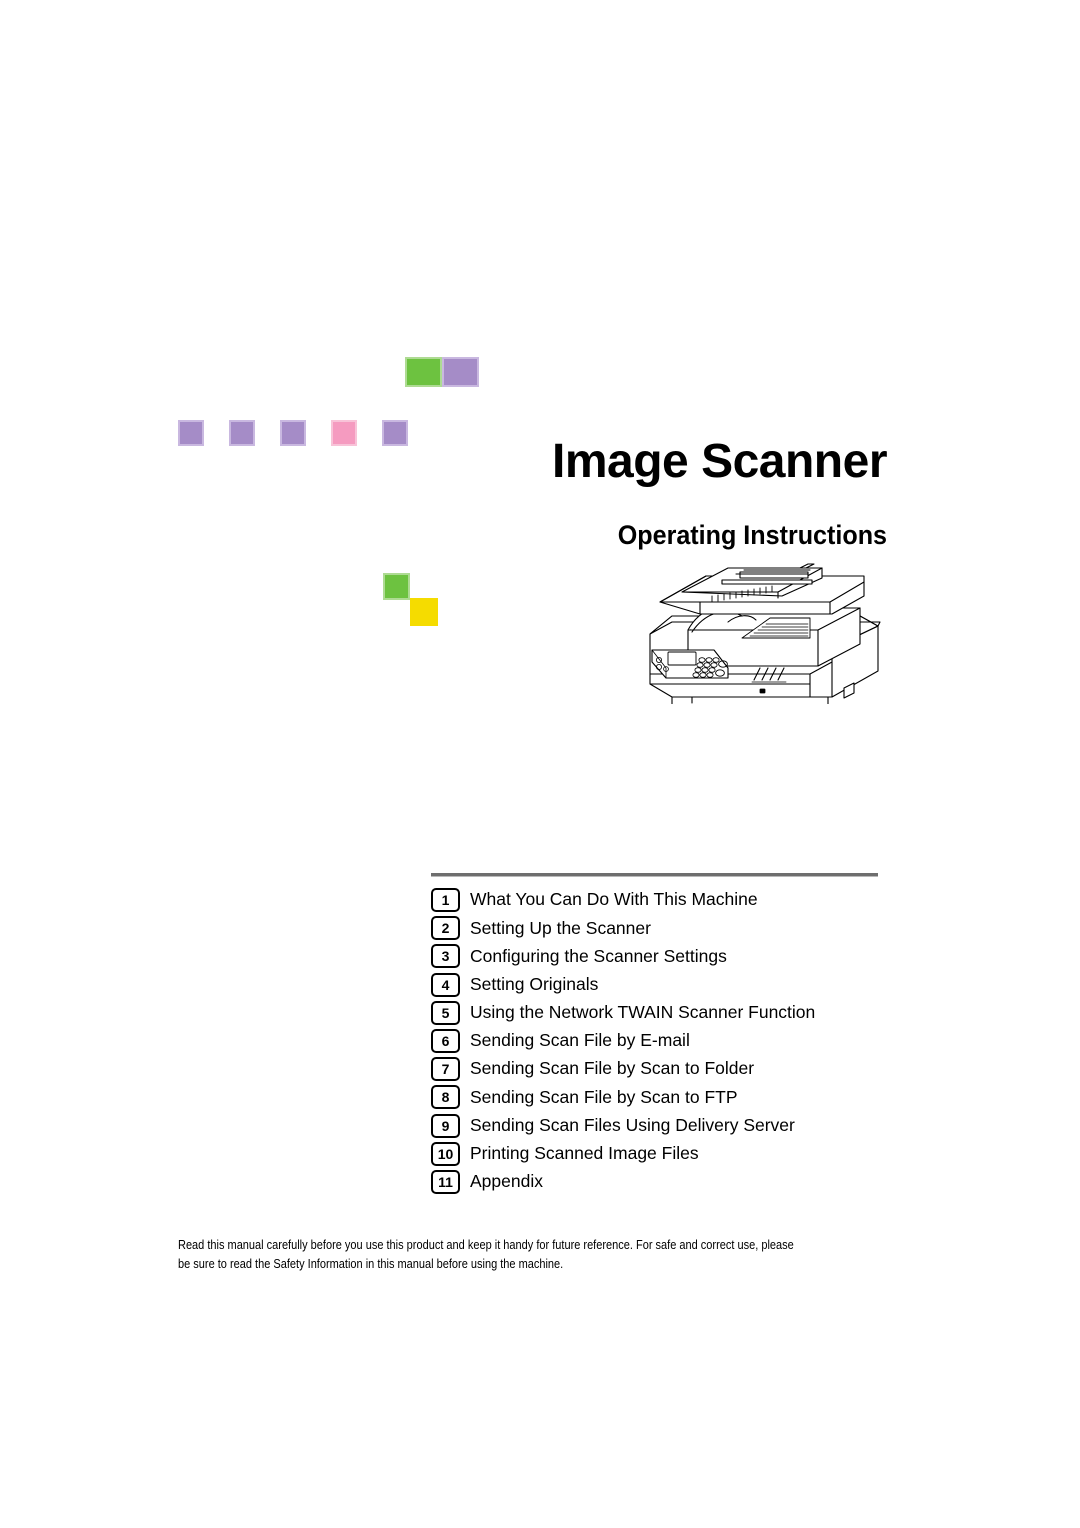 The height and width of the screenshot is (1528, 1080). I want to click on chapter-number-badge: 8, so click(445, 1097).